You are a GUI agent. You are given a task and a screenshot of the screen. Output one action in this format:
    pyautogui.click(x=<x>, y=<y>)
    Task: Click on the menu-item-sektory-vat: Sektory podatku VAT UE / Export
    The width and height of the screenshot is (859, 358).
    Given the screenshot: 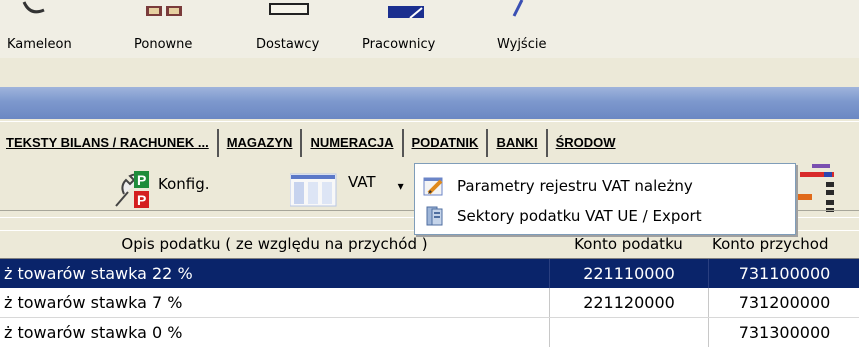 What is the action you would take?
    pyautogui.click(x=605, y=216)
    